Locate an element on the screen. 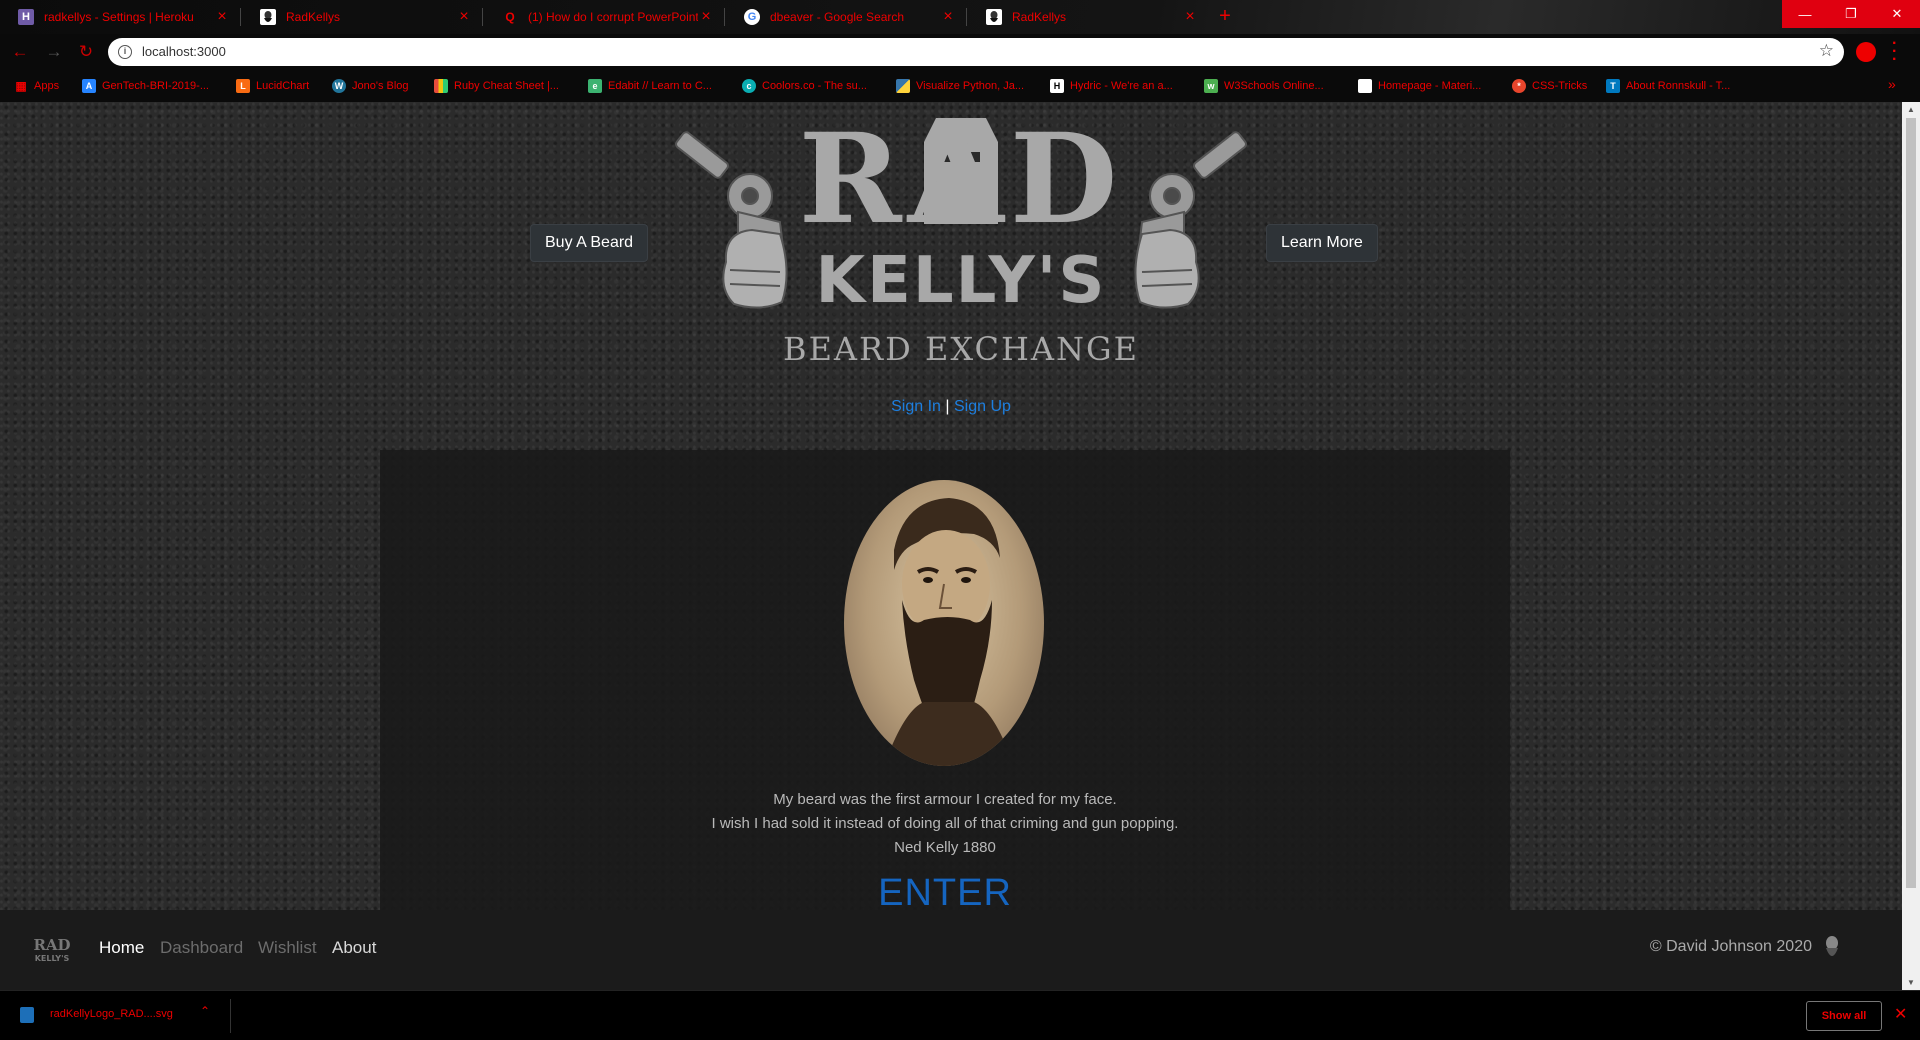  file-icon is located at coordinates (27, 1015).